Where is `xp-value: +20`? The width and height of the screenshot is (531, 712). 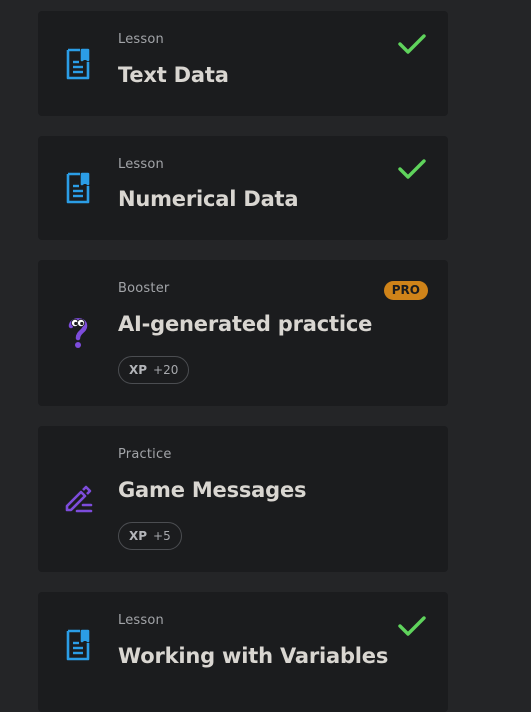 xp-value: +20 is located at coordinates (166, 370).